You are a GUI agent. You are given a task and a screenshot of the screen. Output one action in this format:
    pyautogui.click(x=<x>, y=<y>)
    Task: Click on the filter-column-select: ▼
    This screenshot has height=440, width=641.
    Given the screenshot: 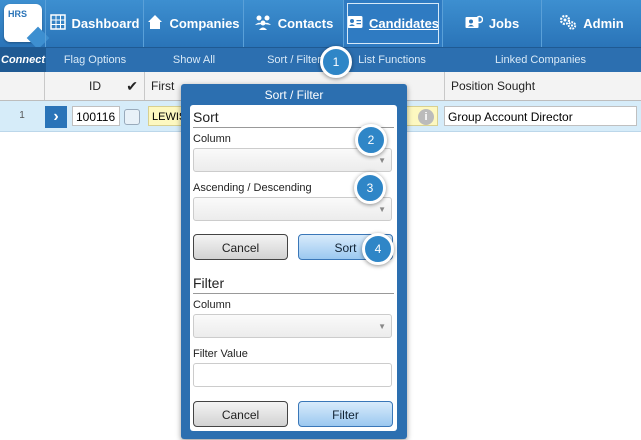 What is the action you would take?
    pyautogui.click(x=292, y=326)
    